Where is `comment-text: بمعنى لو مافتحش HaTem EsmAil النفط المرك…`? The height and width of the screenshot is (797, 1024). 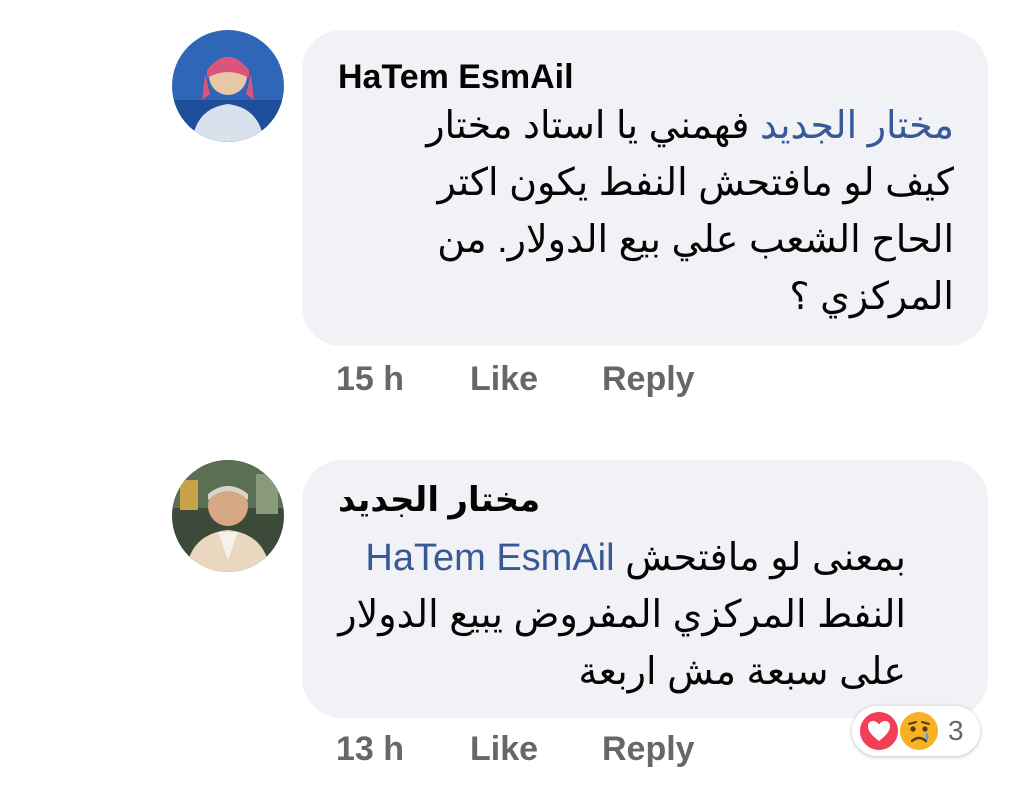
comment-text: بمعنى لو مافتحش HaTem EsmAil النفط المرك… is located at coordinates (622, 615).